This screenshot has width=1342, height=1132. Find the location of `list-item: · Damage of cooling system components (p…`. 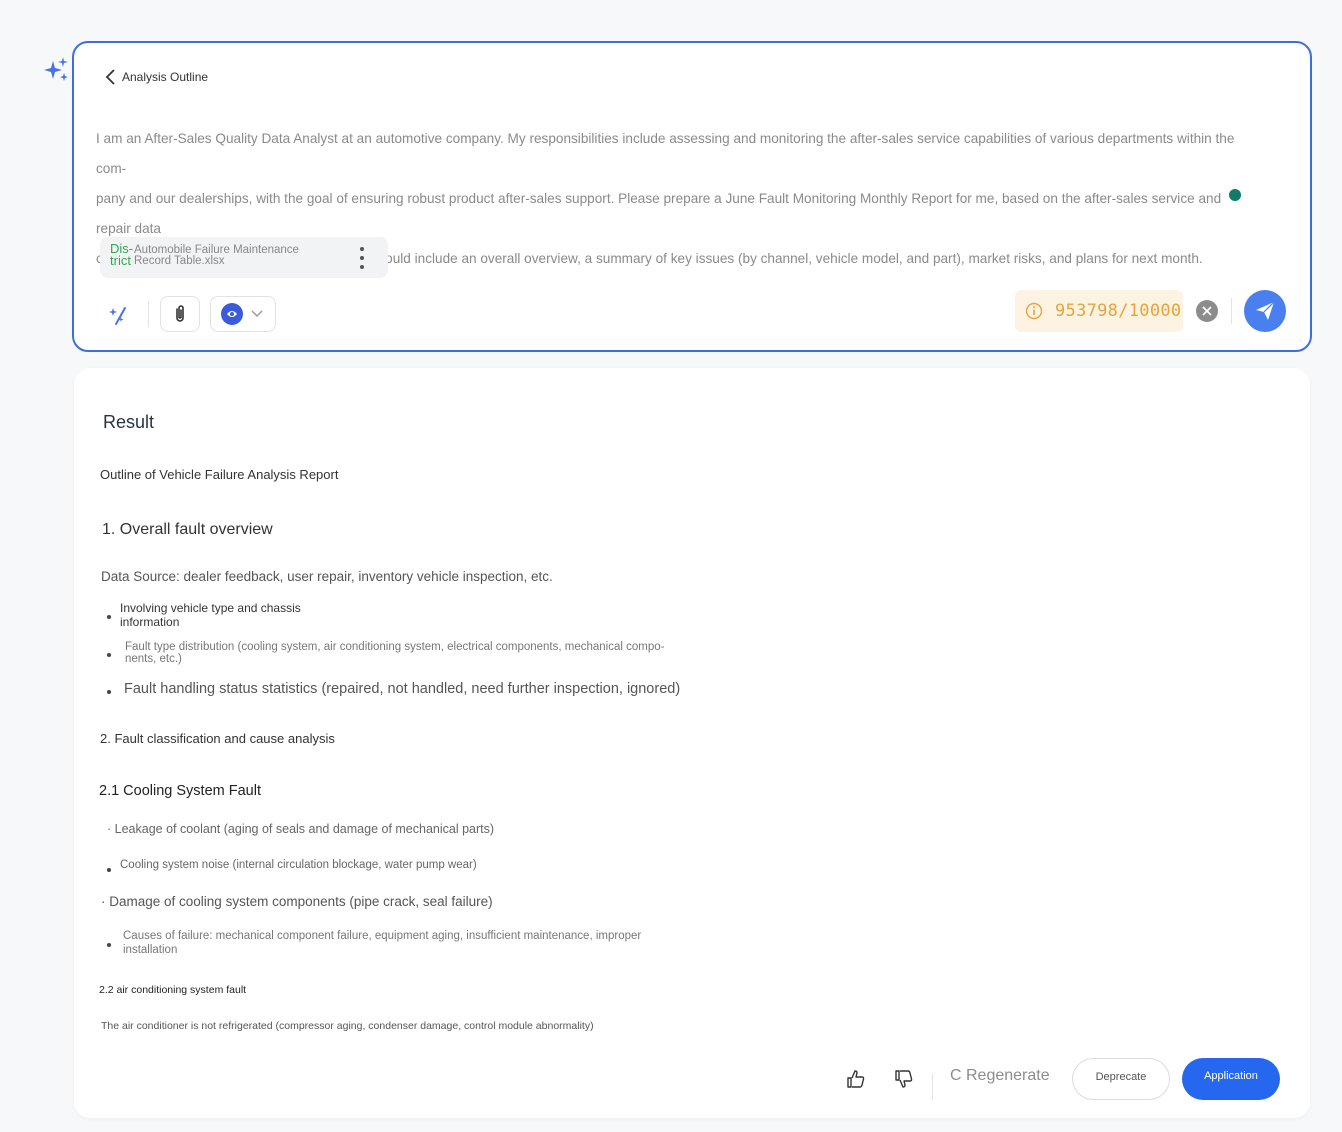

list-item: · Damage of cooling system components (p… is located at coordinates (297, 901).